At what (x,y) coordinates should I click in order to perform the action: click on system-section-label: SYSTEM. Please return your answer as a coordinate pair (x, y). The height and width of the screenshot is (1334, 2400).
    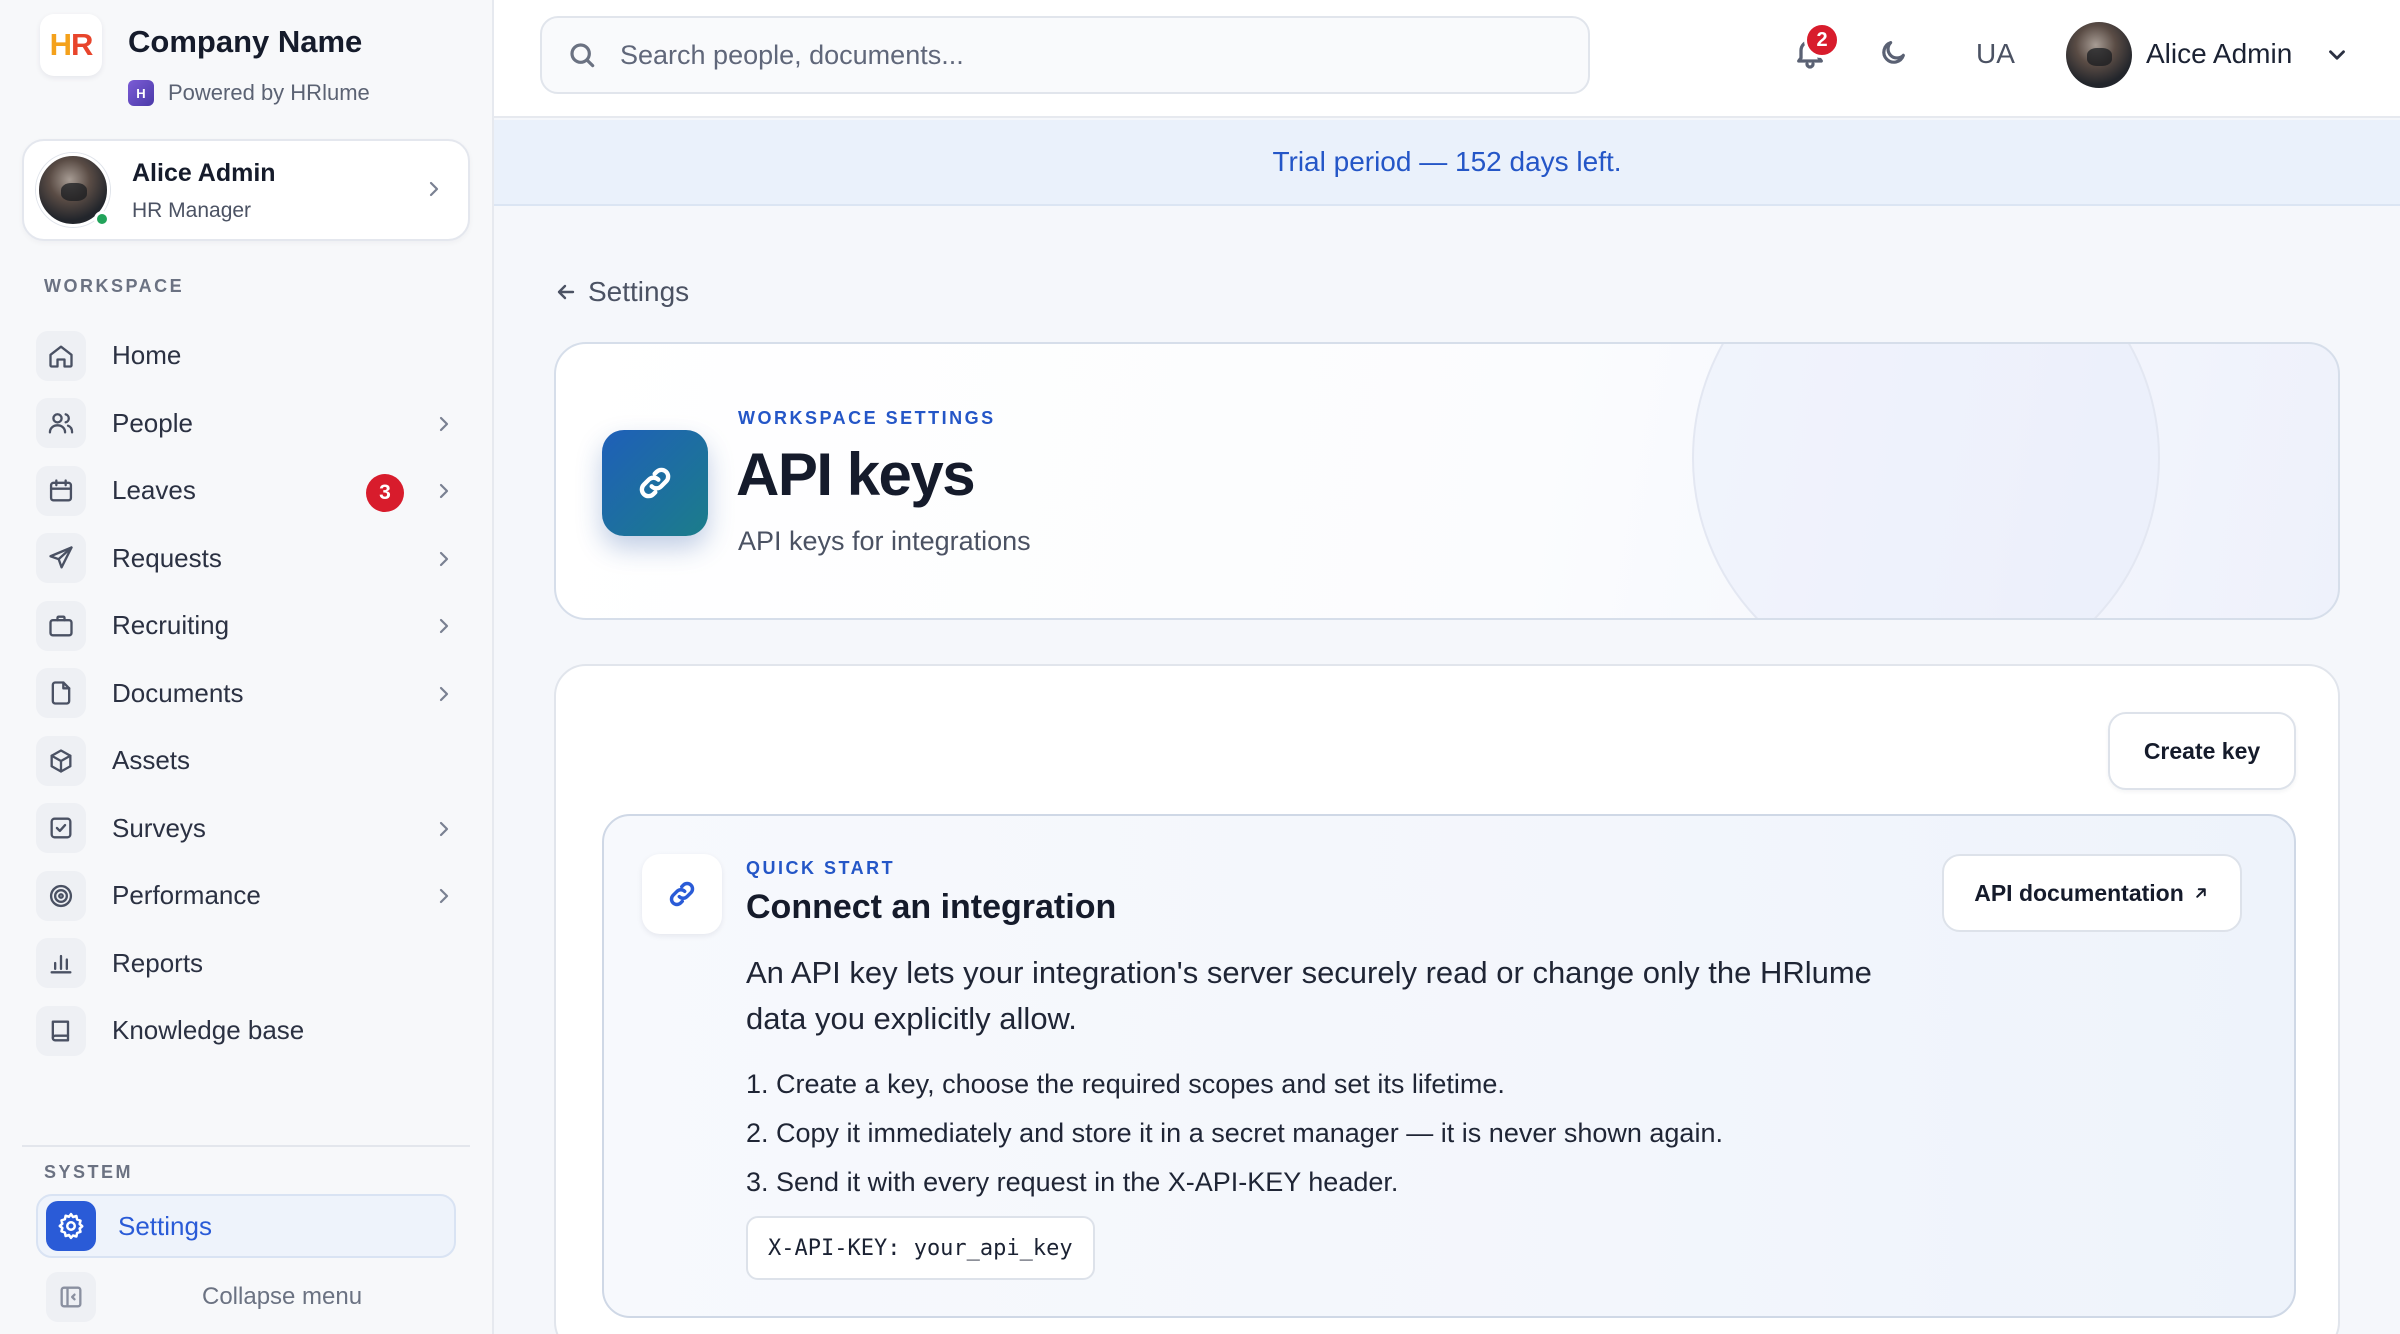
    Looking at the image, I should click on (89, 1172).